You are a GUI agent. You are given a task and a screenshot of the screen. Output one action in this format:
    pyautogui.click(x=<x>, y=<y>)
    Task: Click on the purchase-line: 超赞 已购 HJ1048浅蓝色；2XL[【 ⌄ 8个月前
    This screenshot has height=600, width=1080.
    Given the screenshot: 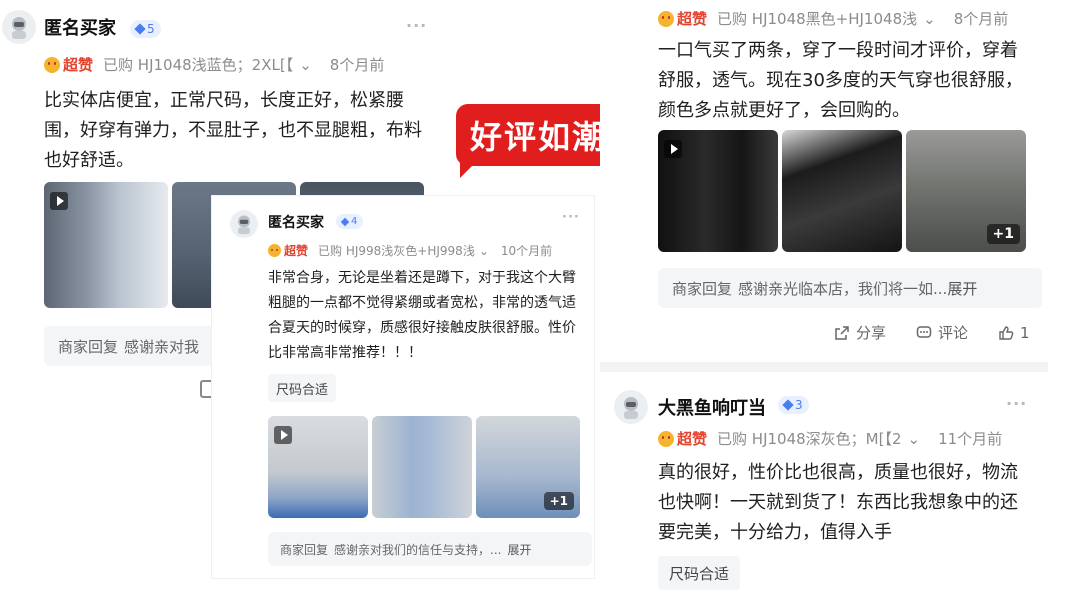 What is the action you would take?
    pyautogui.click(x=214, y=64)
    